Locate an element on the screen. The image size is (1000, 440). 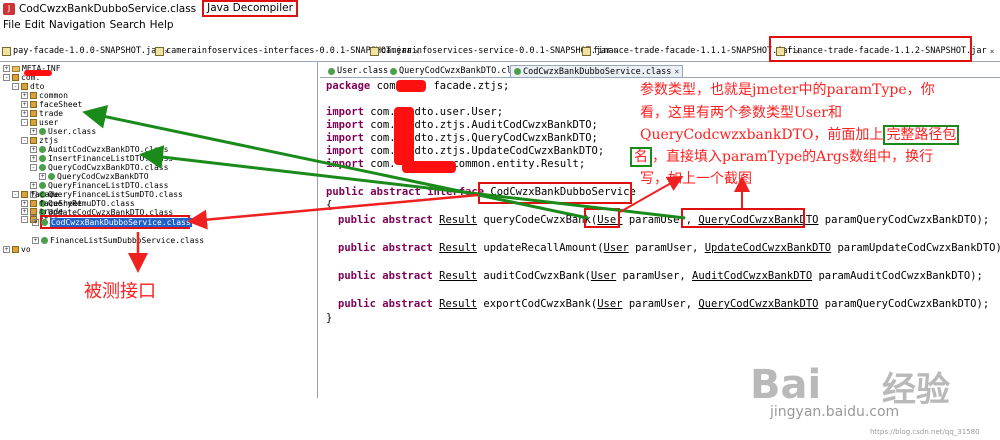
tree-label: vo is located at coordinates (26, 249).